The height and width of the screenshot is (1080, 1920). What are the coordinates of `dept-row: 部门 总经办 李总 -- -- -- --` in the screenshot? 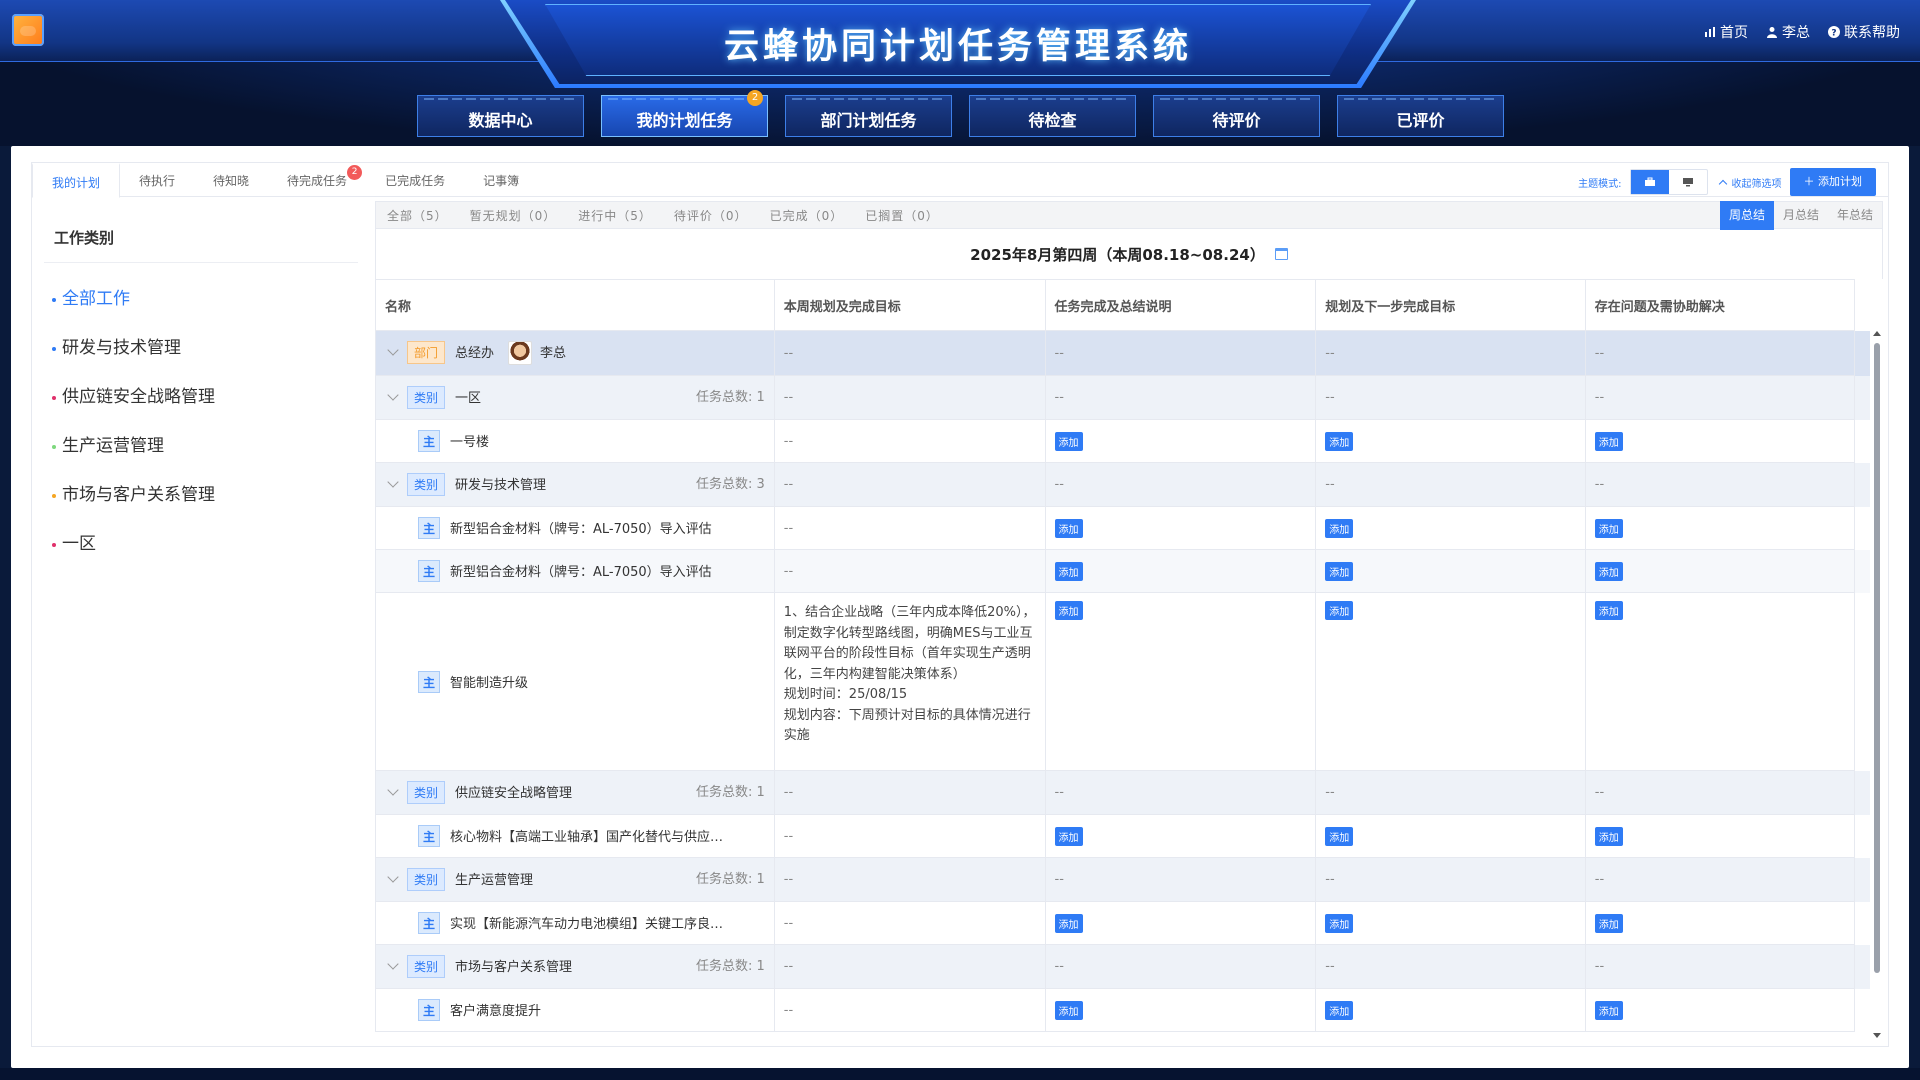 It's located at (1122, 353).